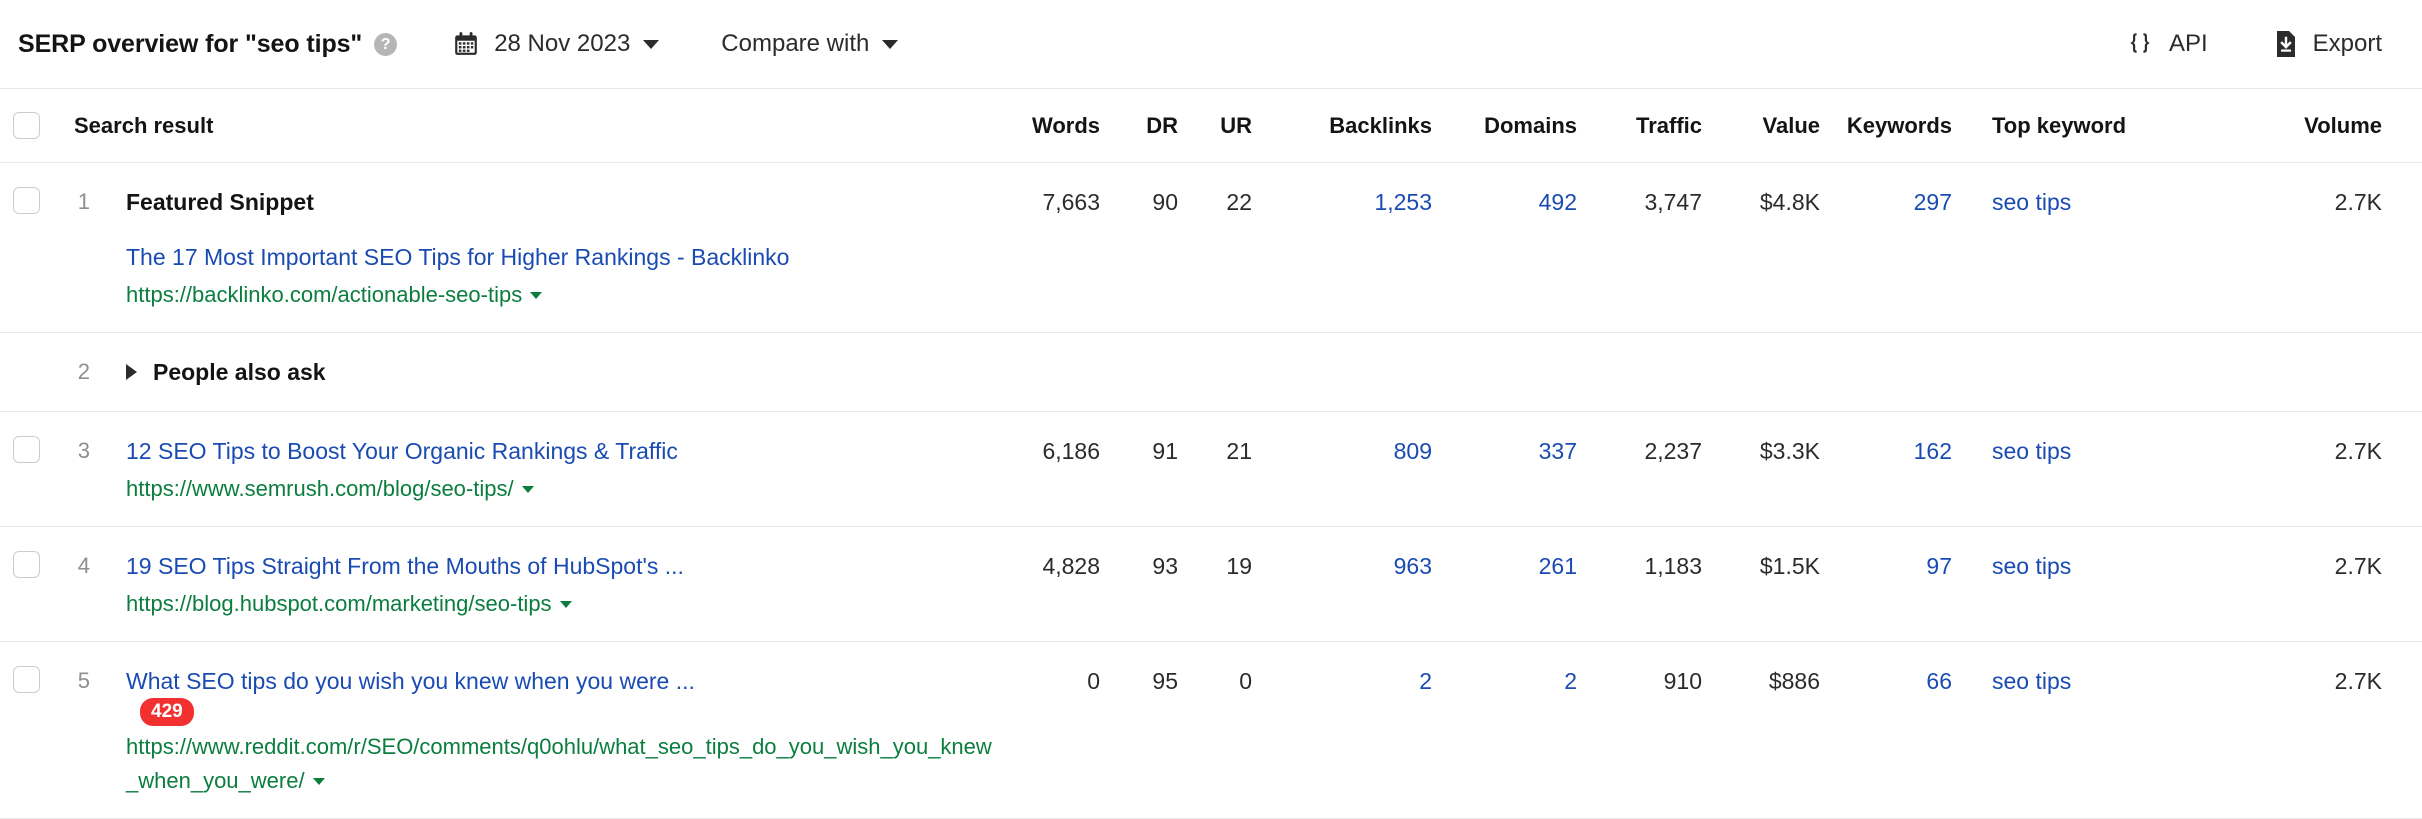 This screenshot has width=2422, height=819. What do you see at coordinates (1657, 125) in the screenshot?
I see `column-header-traffic: Traffic` at bounding box center [1657, 125].